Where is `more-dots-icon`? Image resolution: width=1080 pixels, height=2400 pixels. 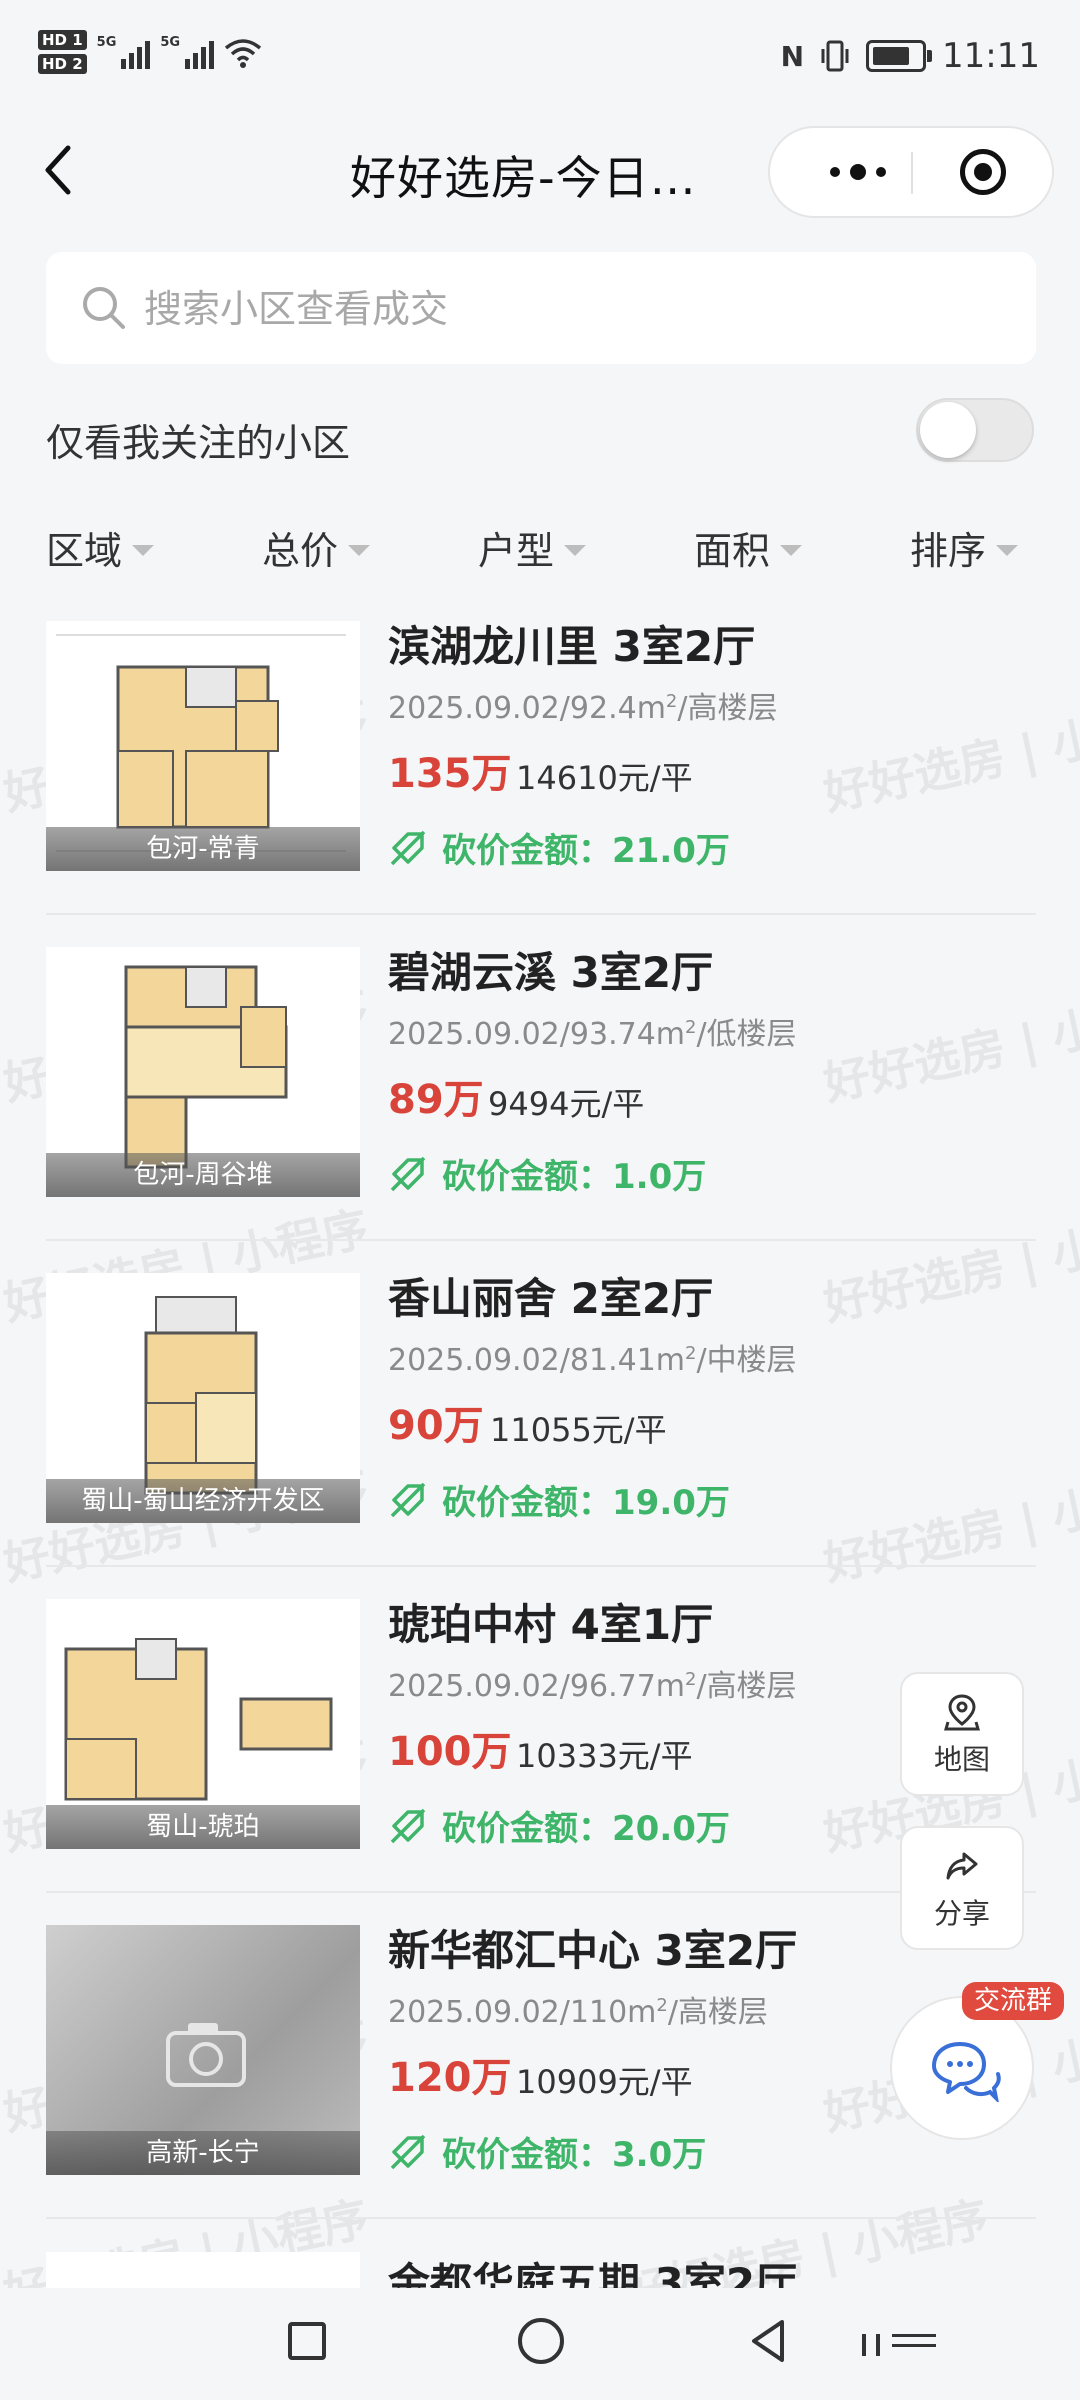
more-dots-icon is located at coordinates (858, 172).